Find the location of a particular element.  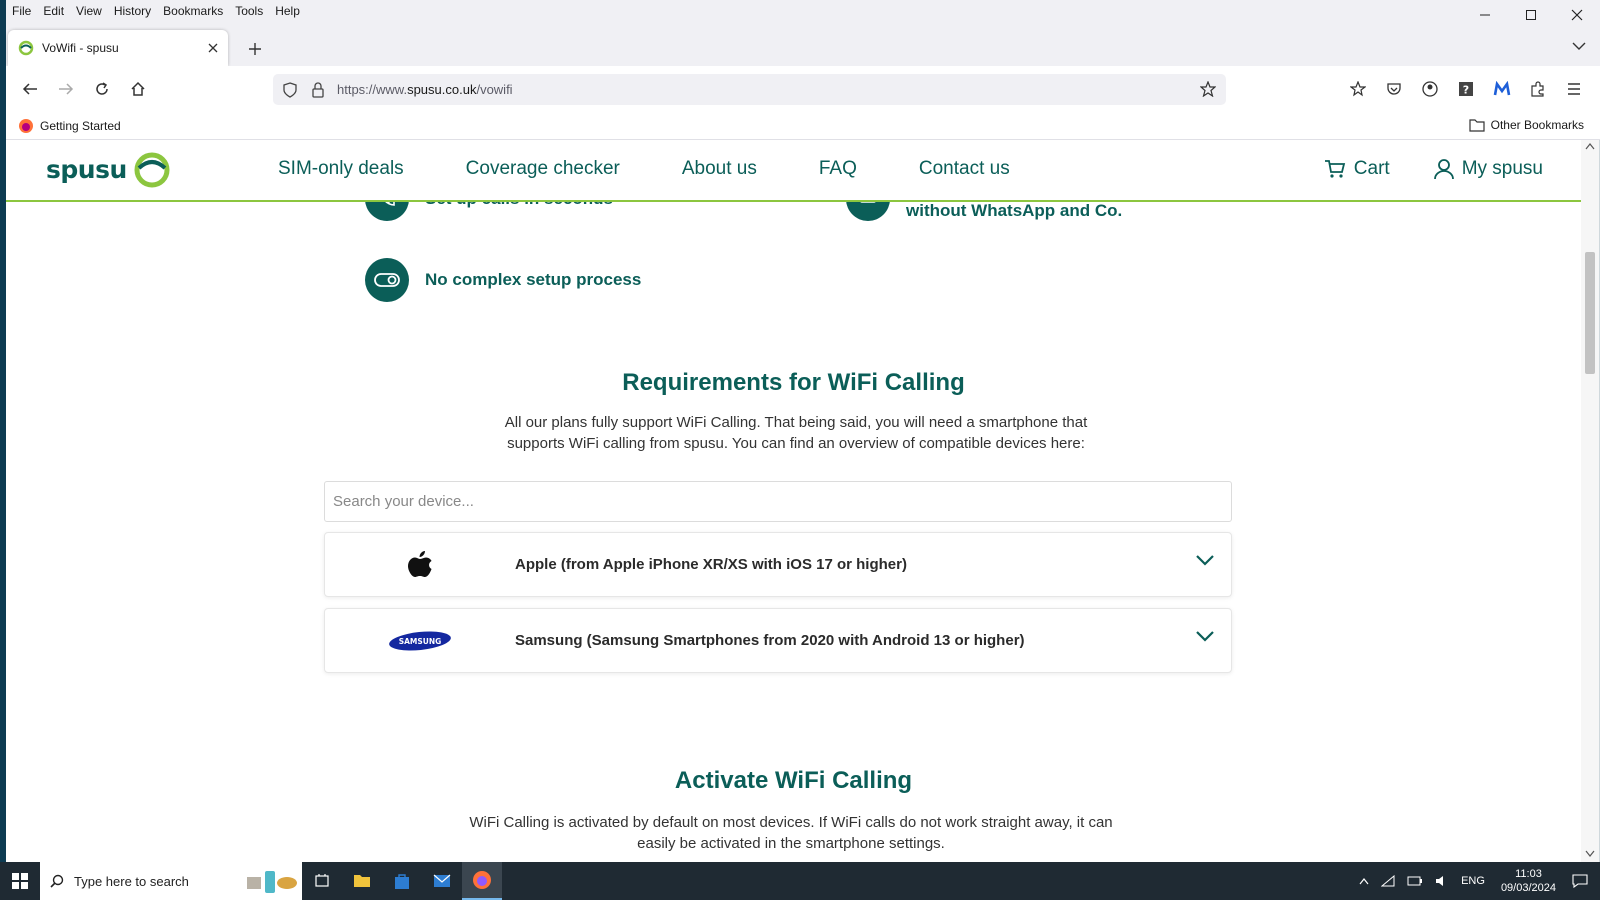

feature-text: without WhatsApp and Co. is located at coordinates (1014, 210).